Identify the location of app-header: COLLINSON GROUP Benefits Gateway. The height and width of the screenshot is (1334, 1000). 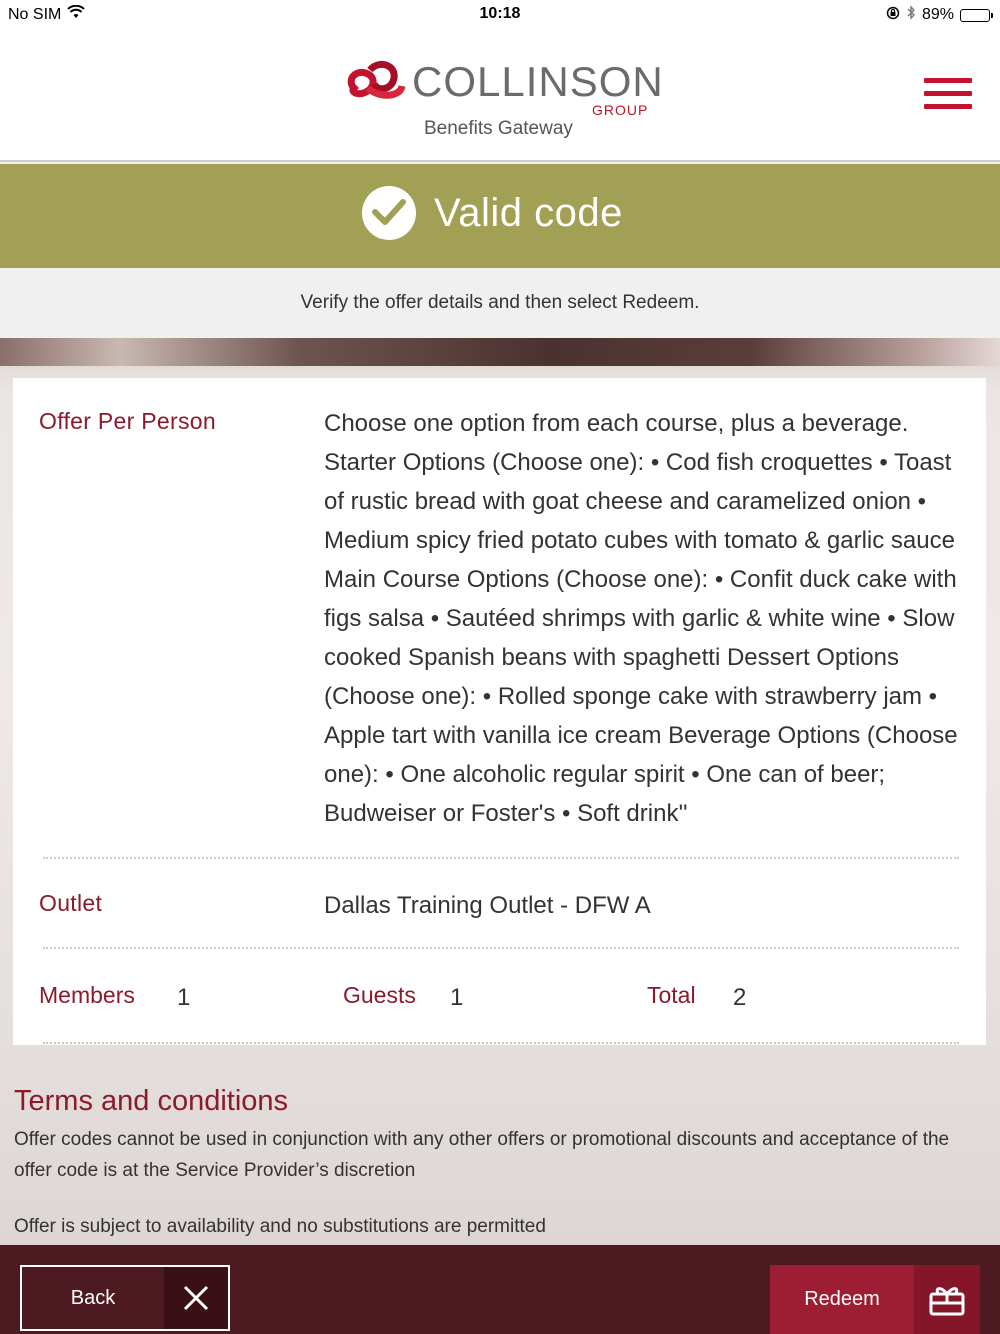
(500, 96).